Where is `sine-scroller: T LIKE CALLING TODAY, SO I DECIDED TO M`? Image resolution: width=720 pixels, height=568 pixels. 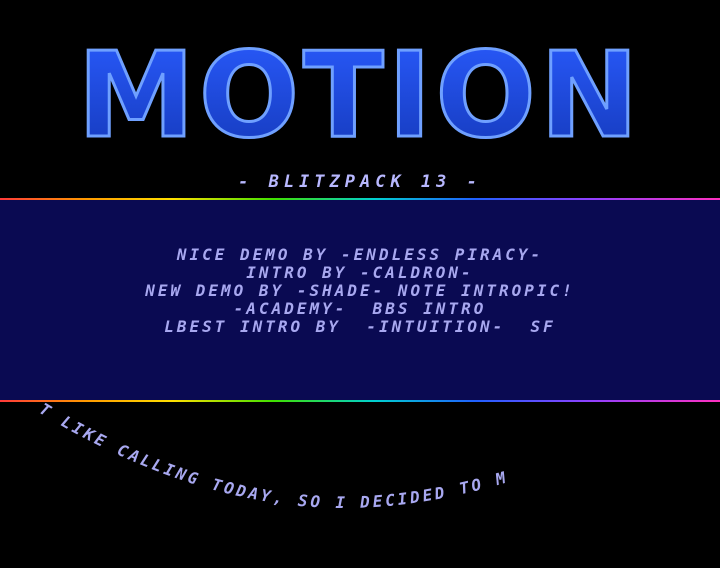 sine-scroller: T LIKE CALLING TODAY, SO I DECIDED TO M is located at coordinates (273, 456).